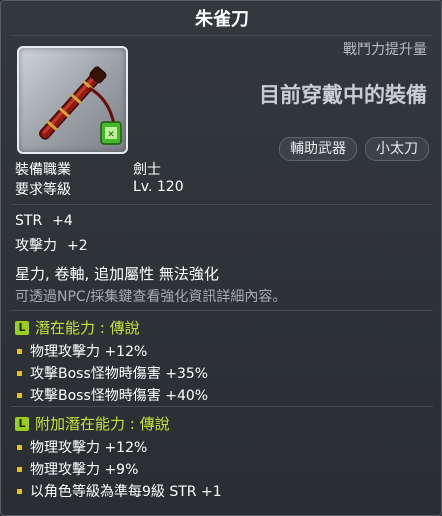 The height and width of the screenshot is (516, 442). Describe the element at coordinates (222, 19) in the screenshot. I see `item-name: 朱雀刀` at that location.